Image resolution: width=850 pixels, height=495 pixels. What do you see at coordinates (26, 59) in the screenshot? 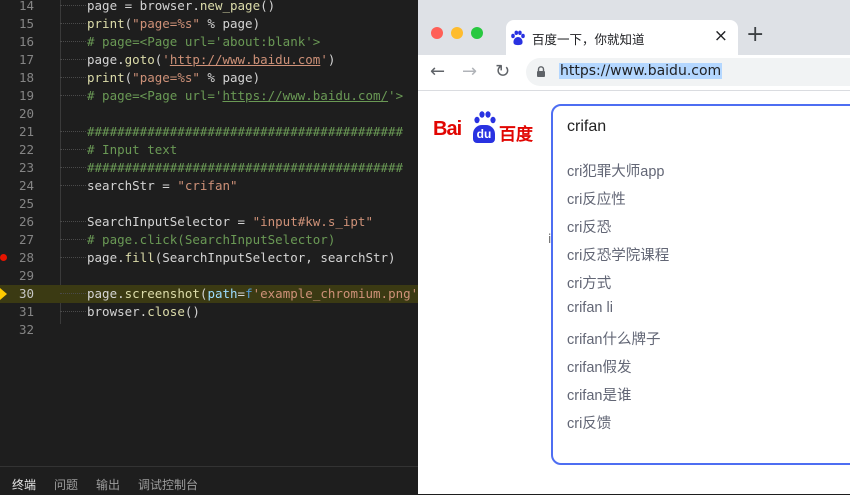
I see `line-number: 17` at bounding box center [26, 59].